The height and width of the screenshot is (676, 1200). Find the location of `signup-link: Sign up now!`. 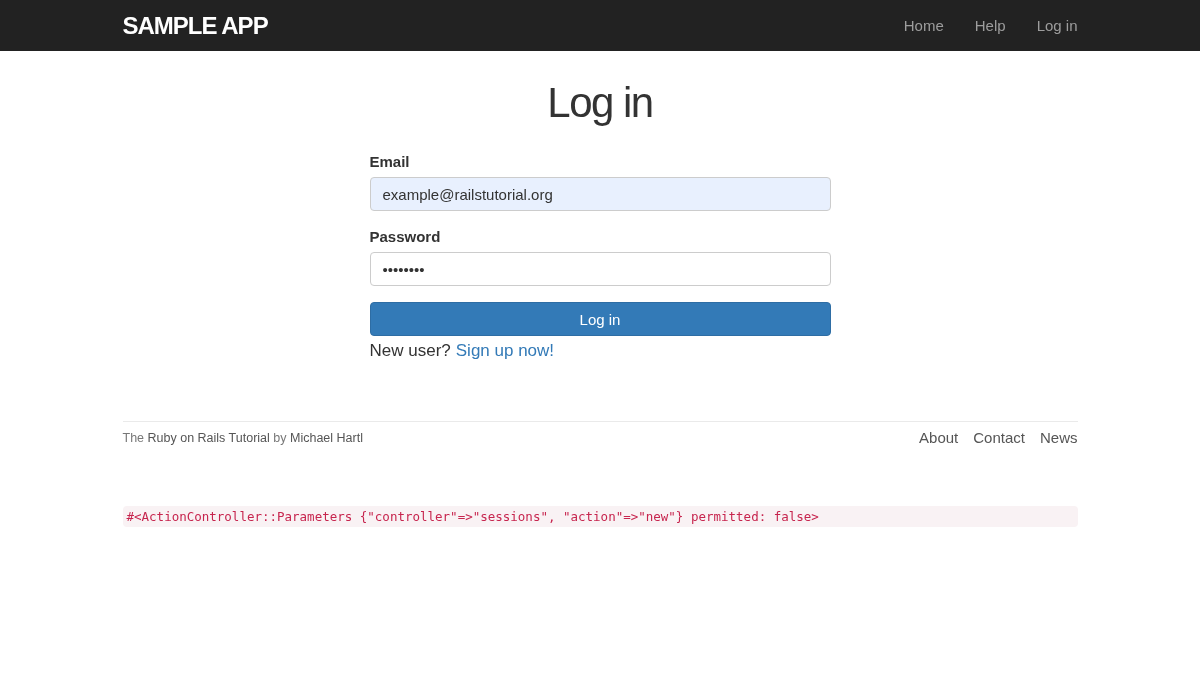

signup-link: Sign up now! is located at coordinates (505, 351).